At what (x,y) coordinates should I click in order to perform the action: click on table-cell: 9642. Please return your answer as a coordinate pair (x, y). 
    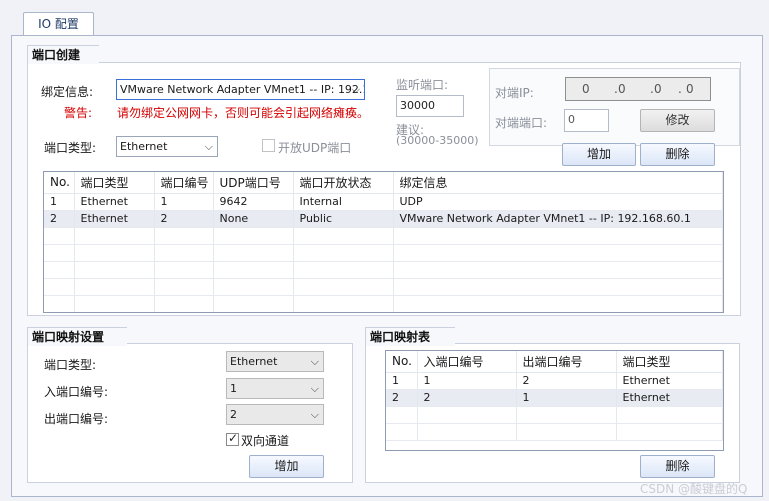
    Looking at the image, I should click on (253, 202).